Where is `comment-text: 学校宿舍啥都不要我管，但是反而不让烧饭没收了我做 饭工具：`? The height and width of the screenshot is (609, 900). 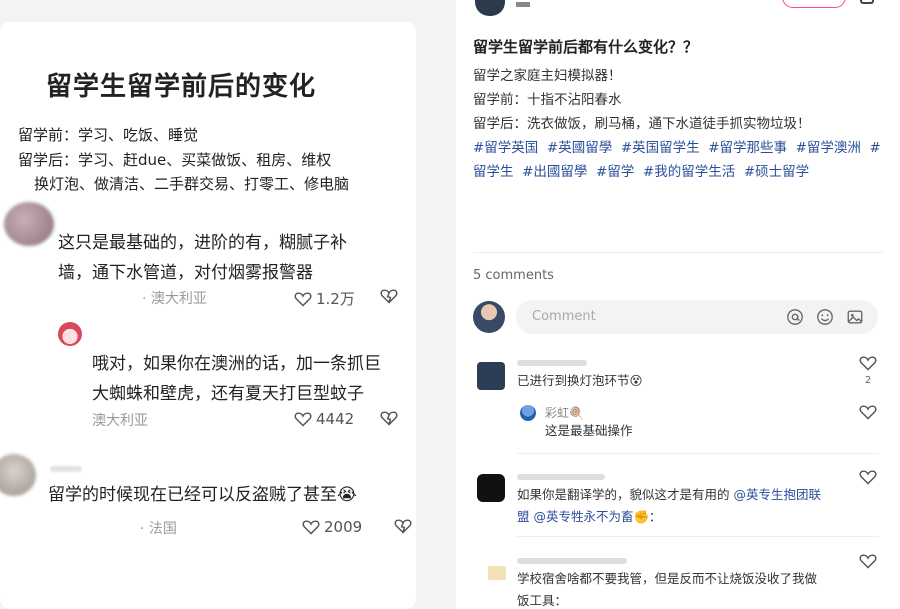 comment-text: 学校宿舍啥都不要我管，但是反而不让烧饭没收了我做 饭工具： is located at coordinates (667, 589).